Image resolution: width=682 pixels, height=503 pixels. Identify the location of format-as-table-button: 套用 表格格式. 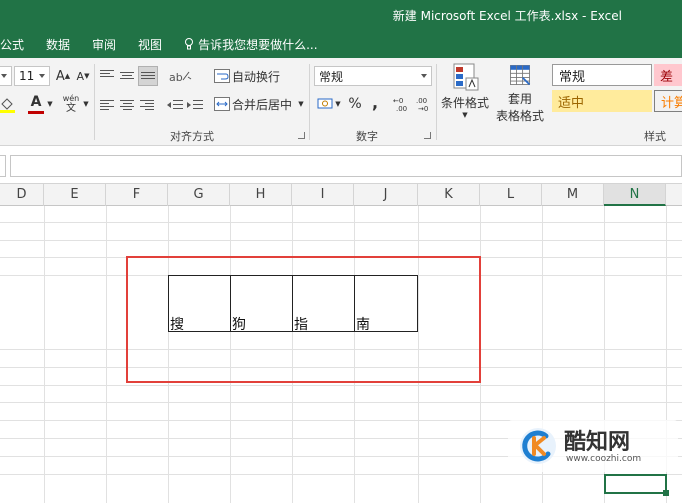
(520, 93).